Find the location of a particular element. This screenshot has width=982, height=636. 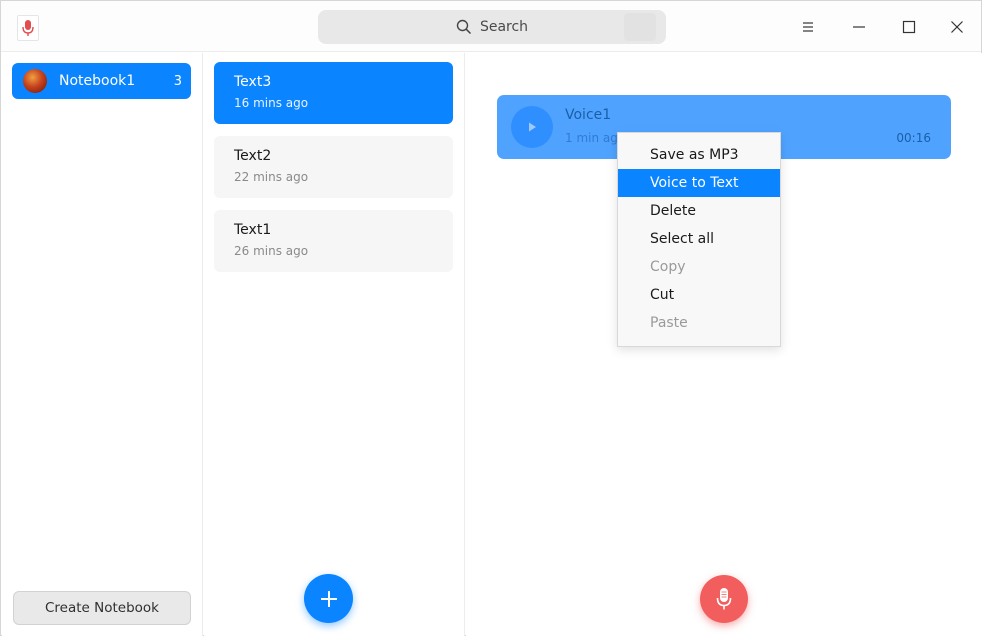

plus-icon is located at coordinates (328, 598).